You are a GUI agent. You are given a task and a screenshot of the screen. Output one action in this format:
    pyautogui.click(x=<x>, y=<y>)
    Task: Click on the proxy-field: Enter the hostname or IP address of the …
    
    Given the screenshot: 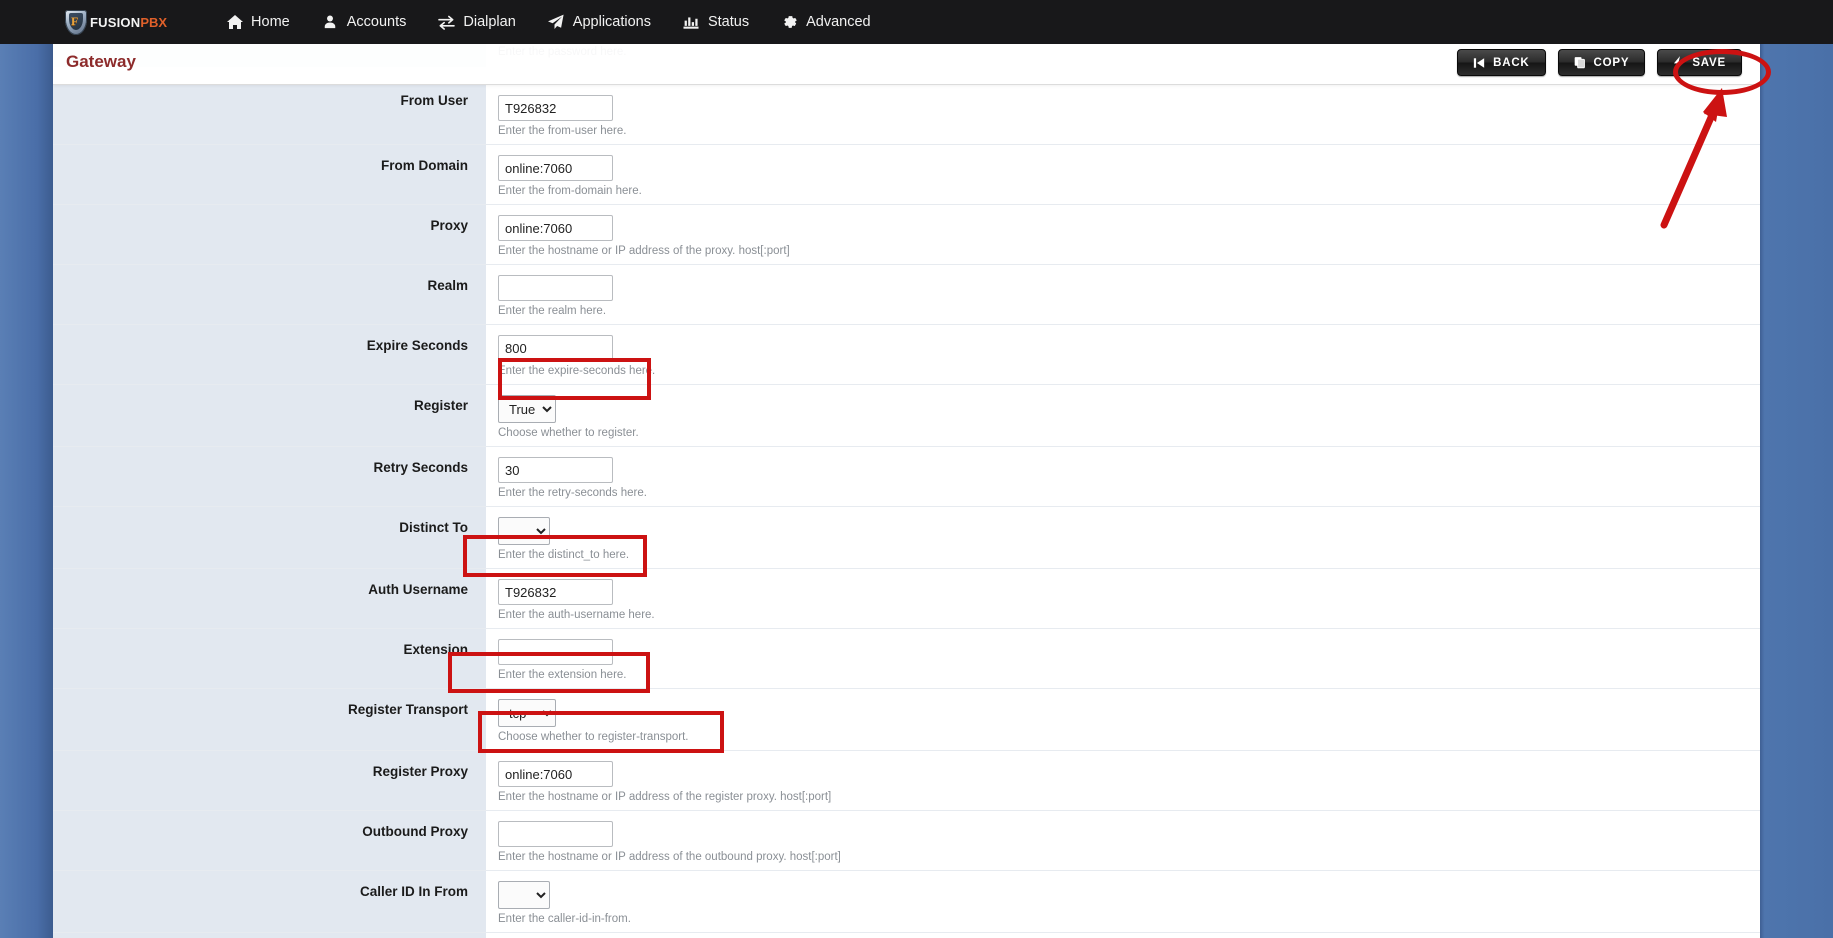 What is the action you would take?
    pyautogui.click(x=1123, y=234)
    